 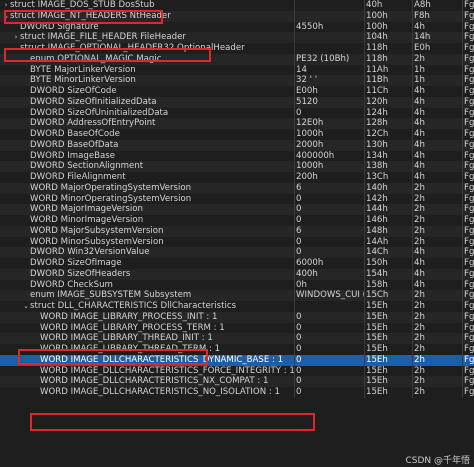 I want to click on tree-row: DWORD SizeOfCode E00h 11Ch 4h Fg, so click(x=237, y=91).